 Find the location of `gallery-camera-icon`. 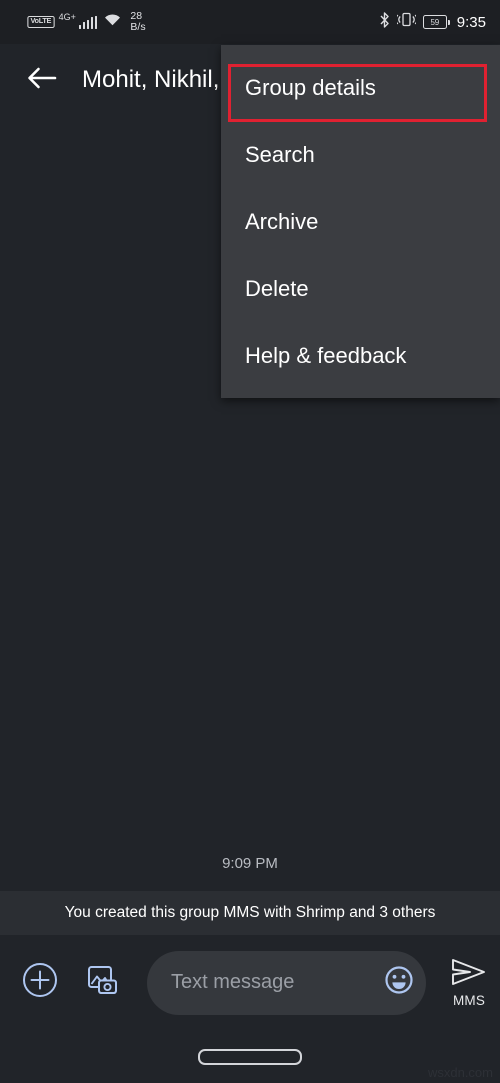

gallery-camera-icon is located at coordinates (102, 982).